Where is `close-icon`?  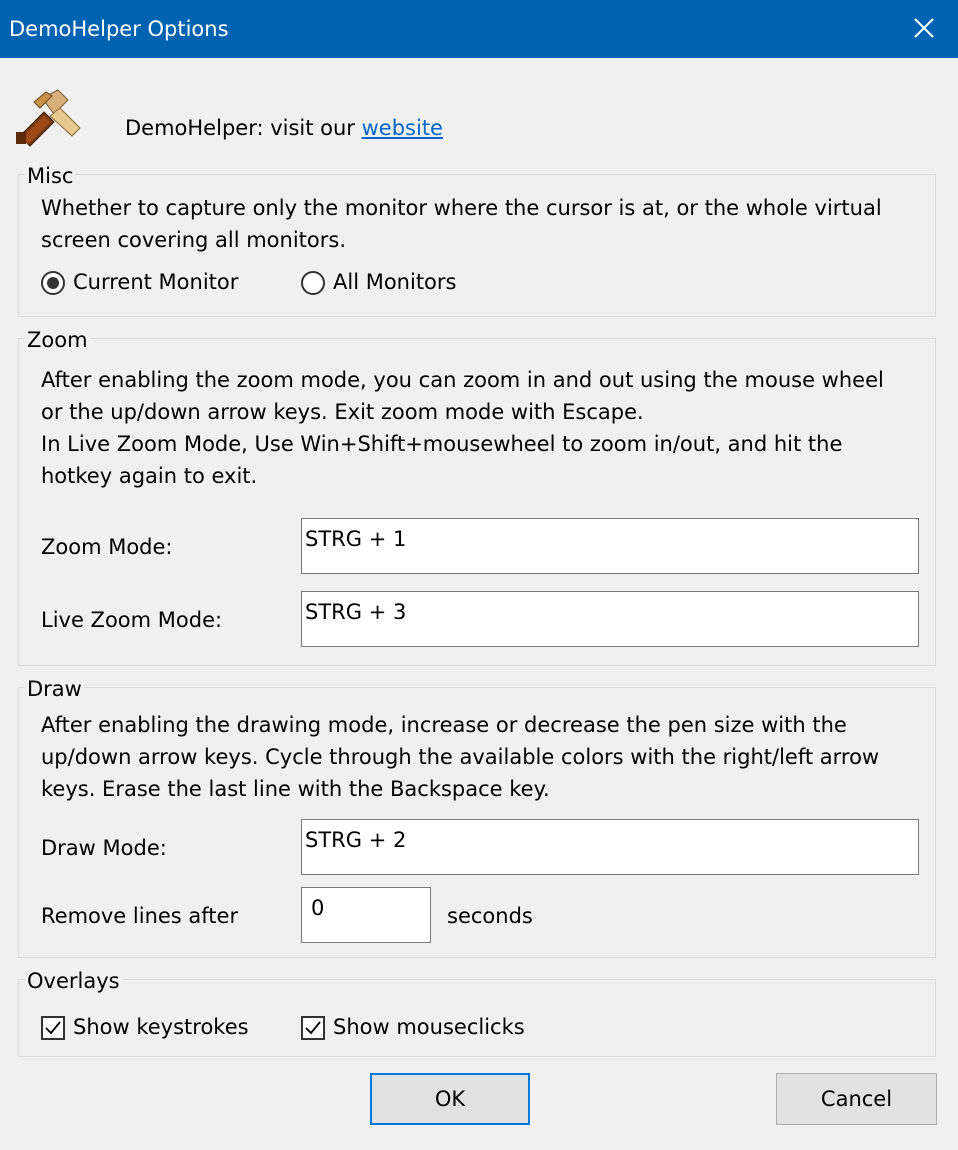 close-icon is located at coordinates (924, 28).